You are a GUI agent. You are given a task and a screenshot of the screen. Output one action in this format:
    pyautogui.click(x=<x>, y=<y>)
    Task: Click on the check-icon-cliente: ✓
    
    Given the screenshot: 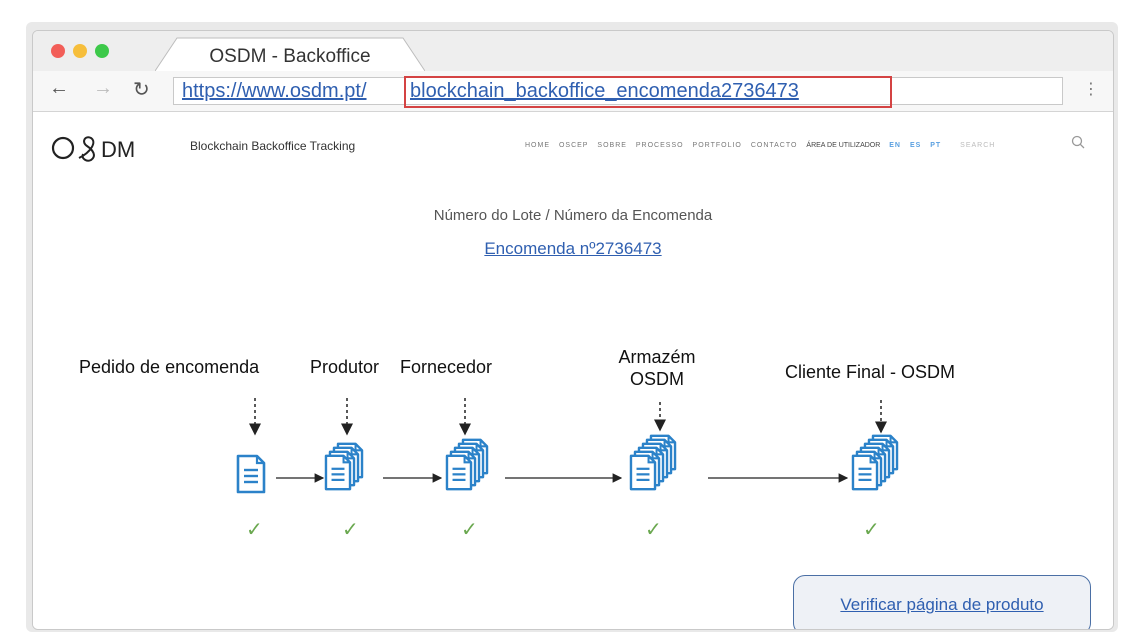 What is the action you would take?
    pyautogui.click(x=871, y=530)
    